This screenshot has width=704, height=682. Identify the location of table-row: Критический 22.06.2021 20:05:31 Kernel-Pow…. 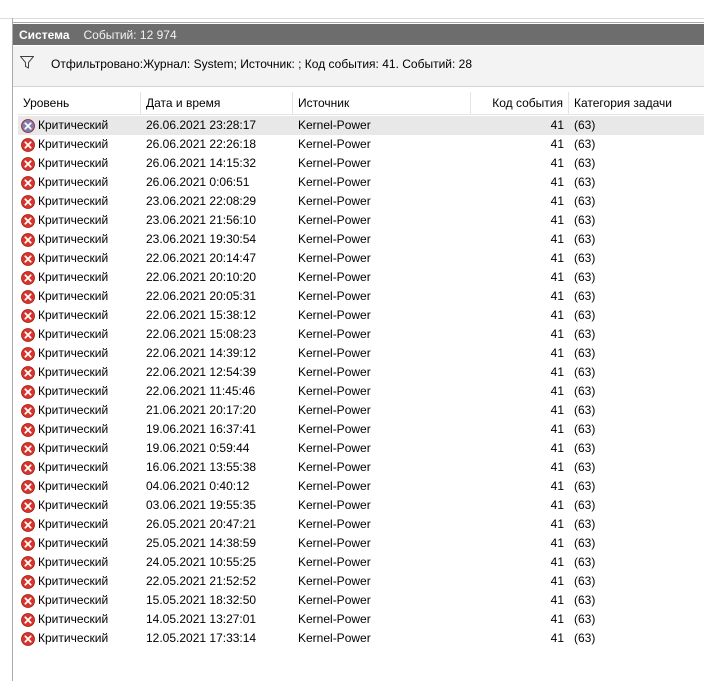
(361, 296).